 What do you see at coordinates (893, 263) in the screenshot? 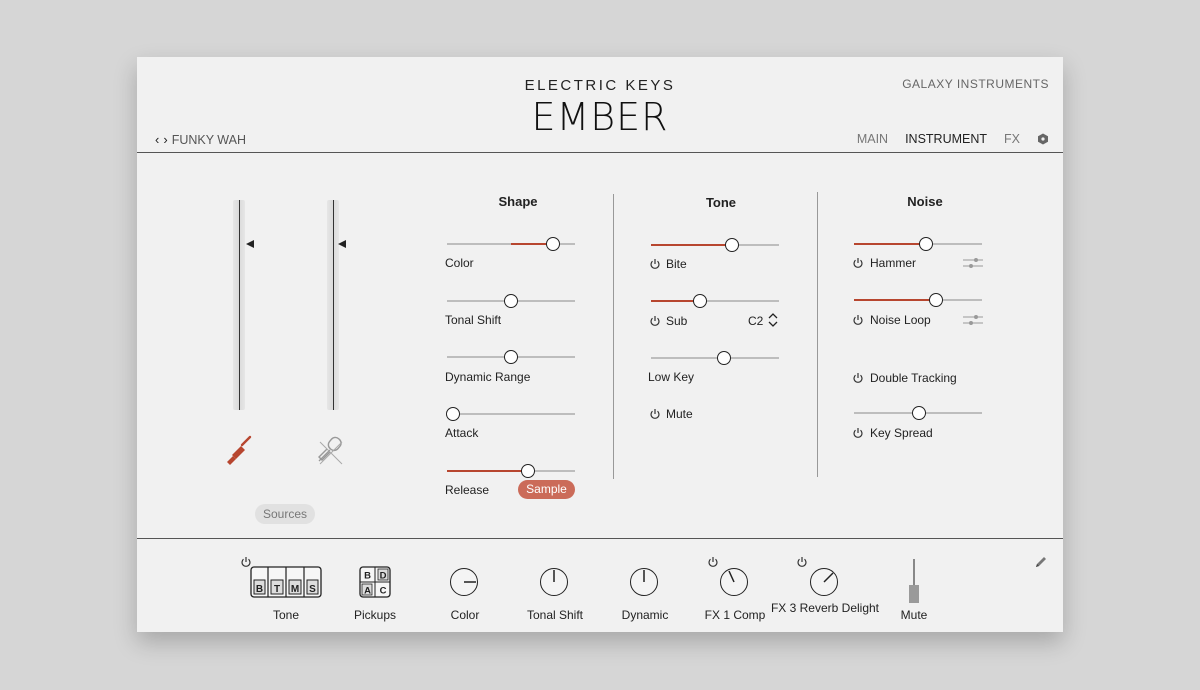
I see `hammer-label: Hammer` at bounding box center [893, 263].